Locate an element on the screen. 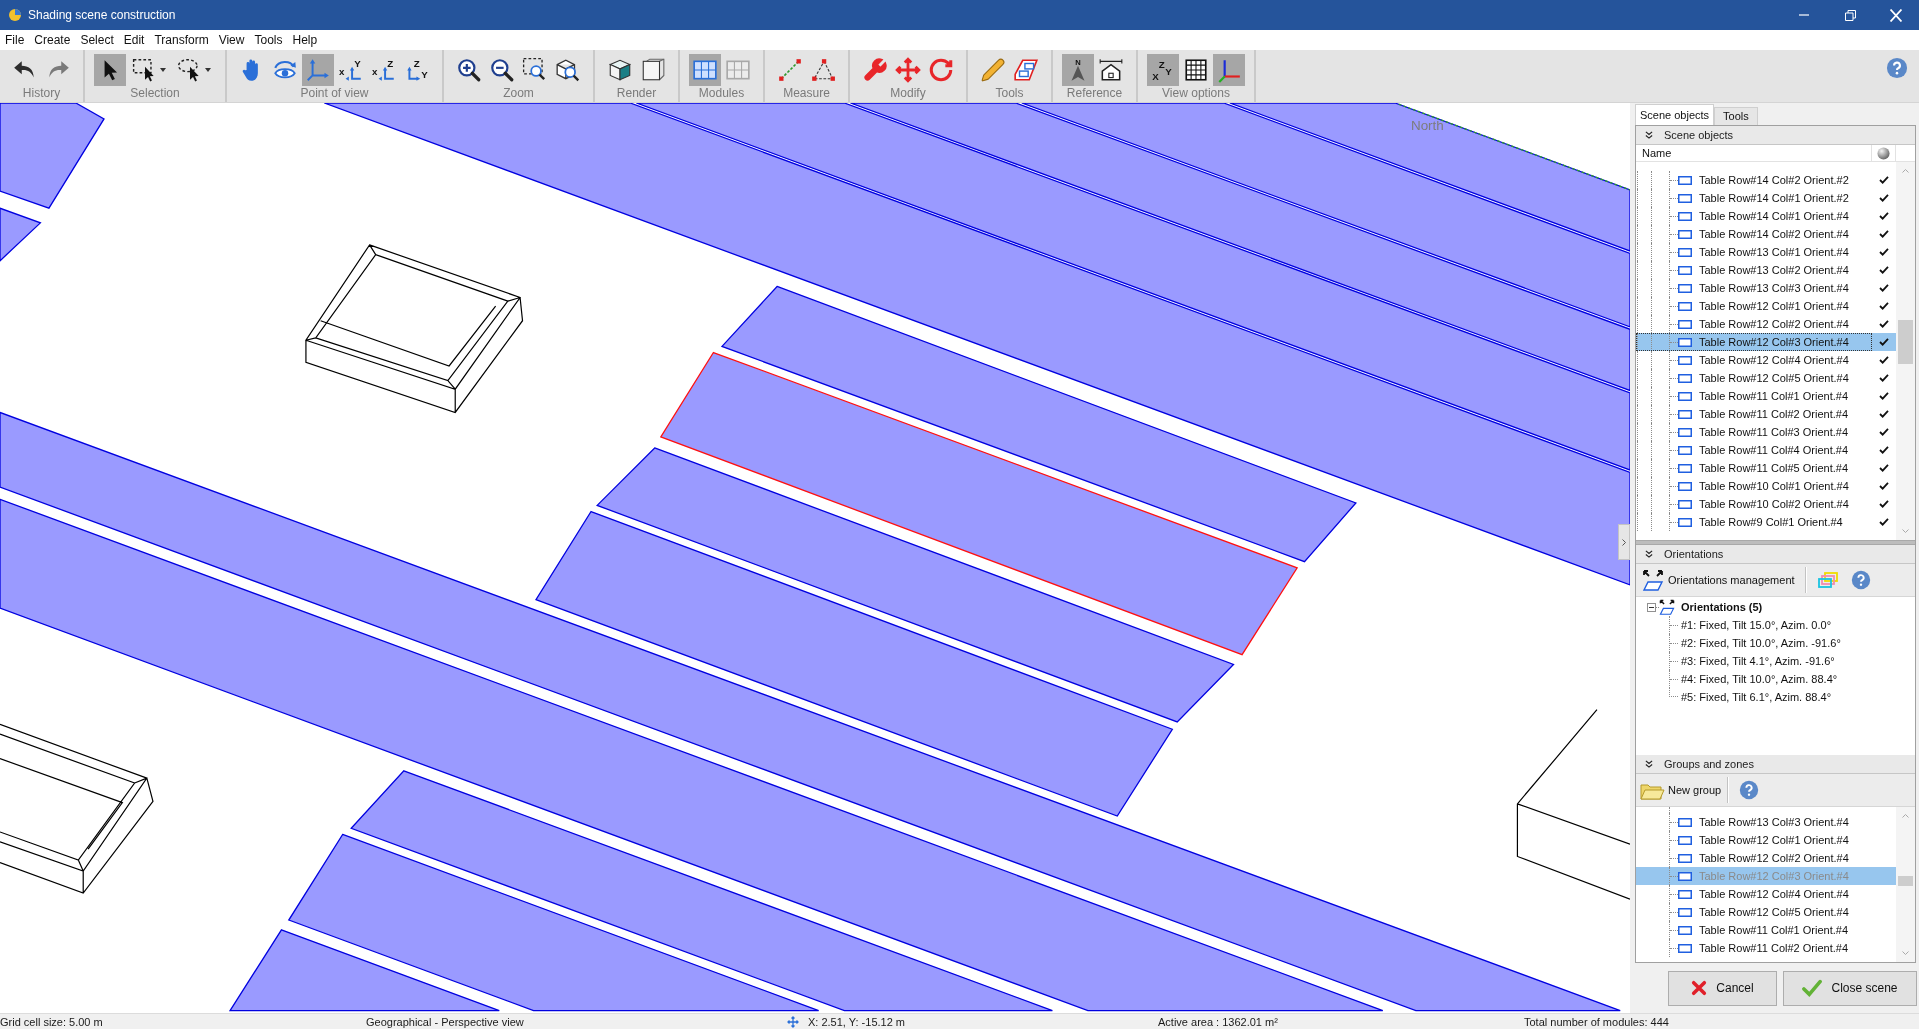 The image size is (1919, 1029). menu-item: Edit is located at coordinates (134, 40).